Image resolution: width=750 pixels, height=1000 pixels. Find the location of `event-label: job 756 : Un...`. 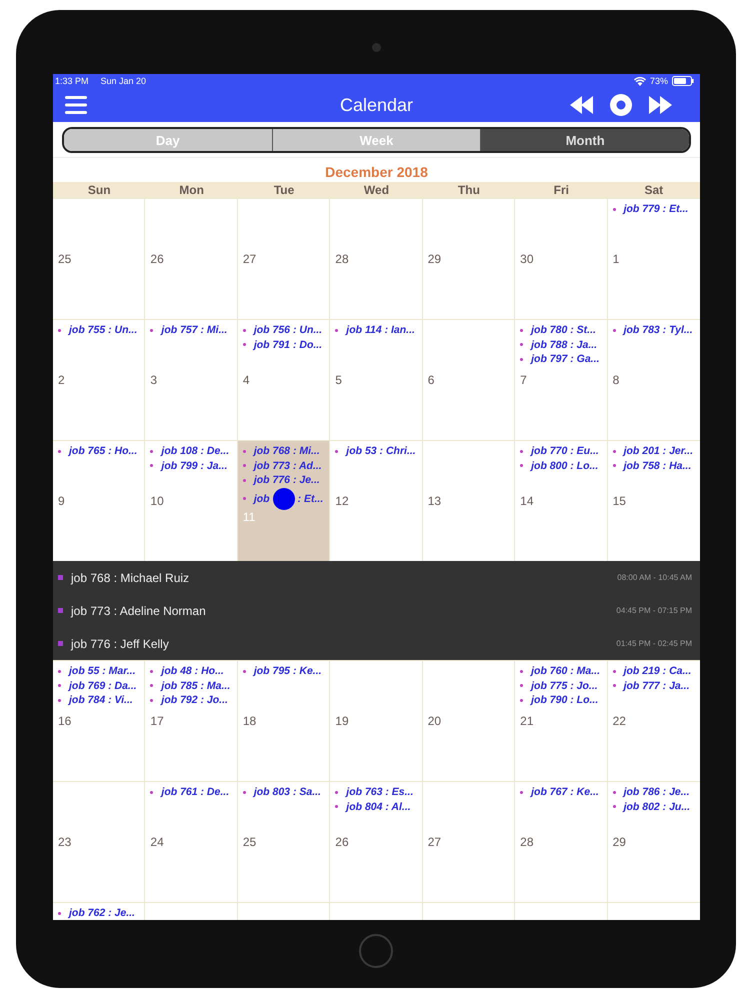

event-label: job 756 : Un... is located at coordinates (288, 330).